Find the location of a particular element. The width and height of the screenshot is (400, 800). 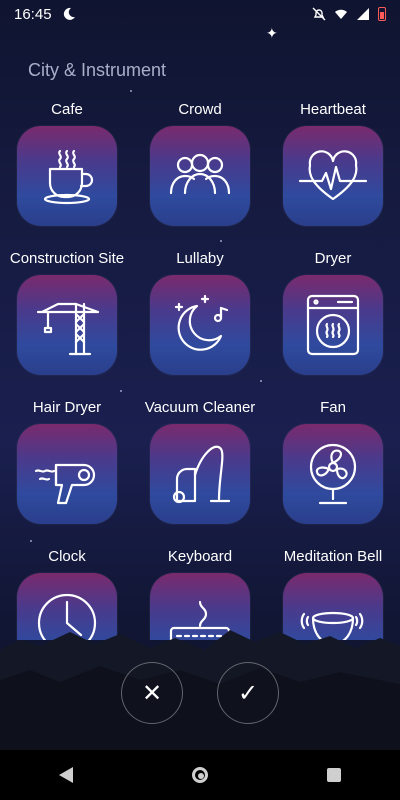

dryer-icon is located at coordinates (333, 325).